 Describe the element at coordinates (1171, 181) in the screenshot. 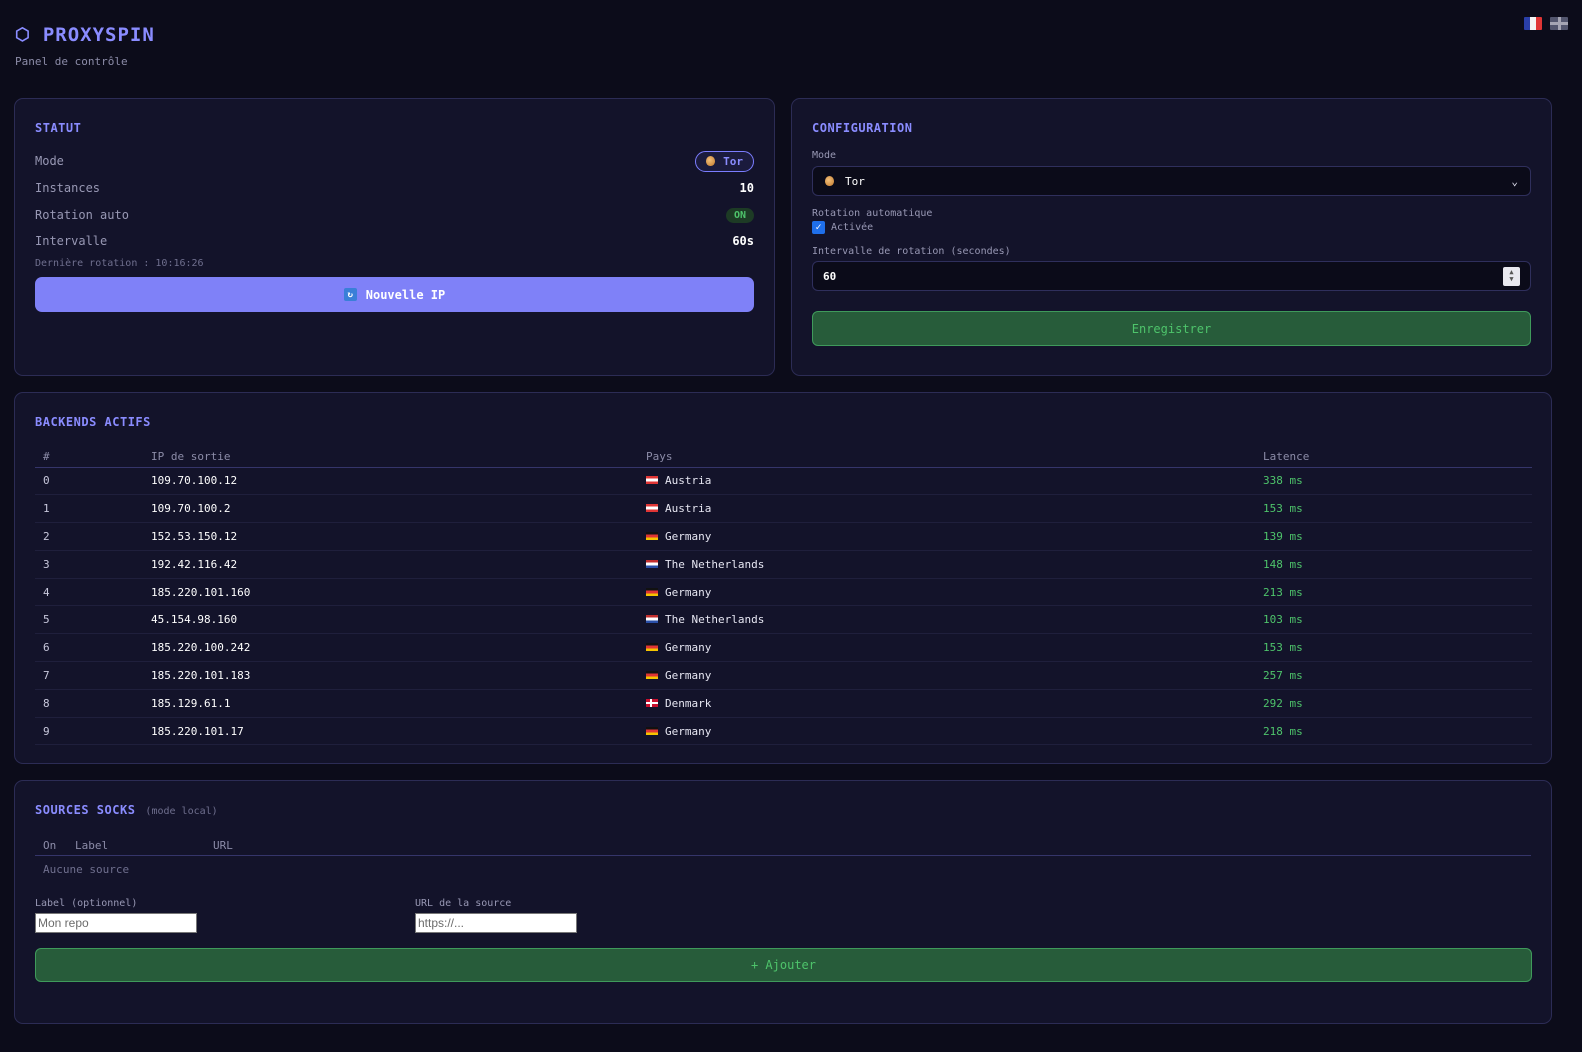

I see `mode-select: Tor ⌄` at that location.